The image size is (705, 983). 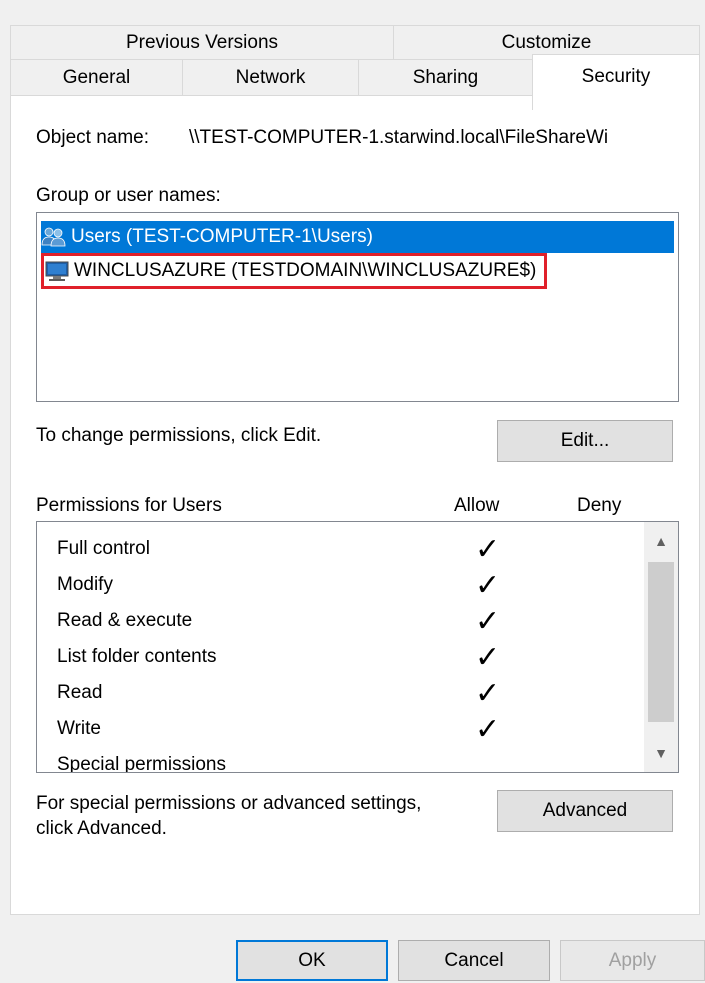 What do you see at coordinates (57, 271) in the screenshot?
I see `computer-icon` at bounding box center [57, 271].